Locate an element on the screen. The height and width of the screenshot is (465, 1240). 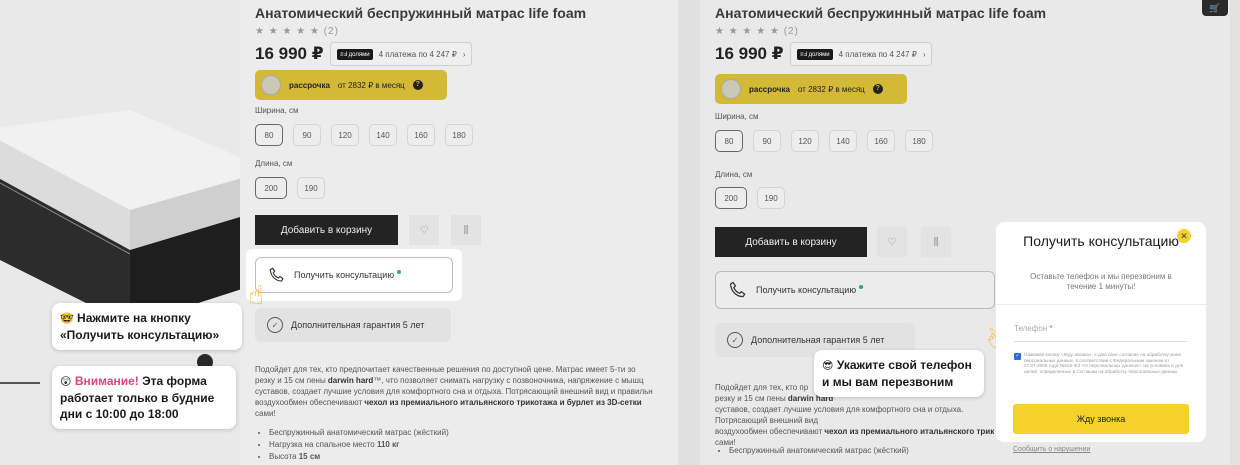
panel-divider is located at coordinates (689, 232).